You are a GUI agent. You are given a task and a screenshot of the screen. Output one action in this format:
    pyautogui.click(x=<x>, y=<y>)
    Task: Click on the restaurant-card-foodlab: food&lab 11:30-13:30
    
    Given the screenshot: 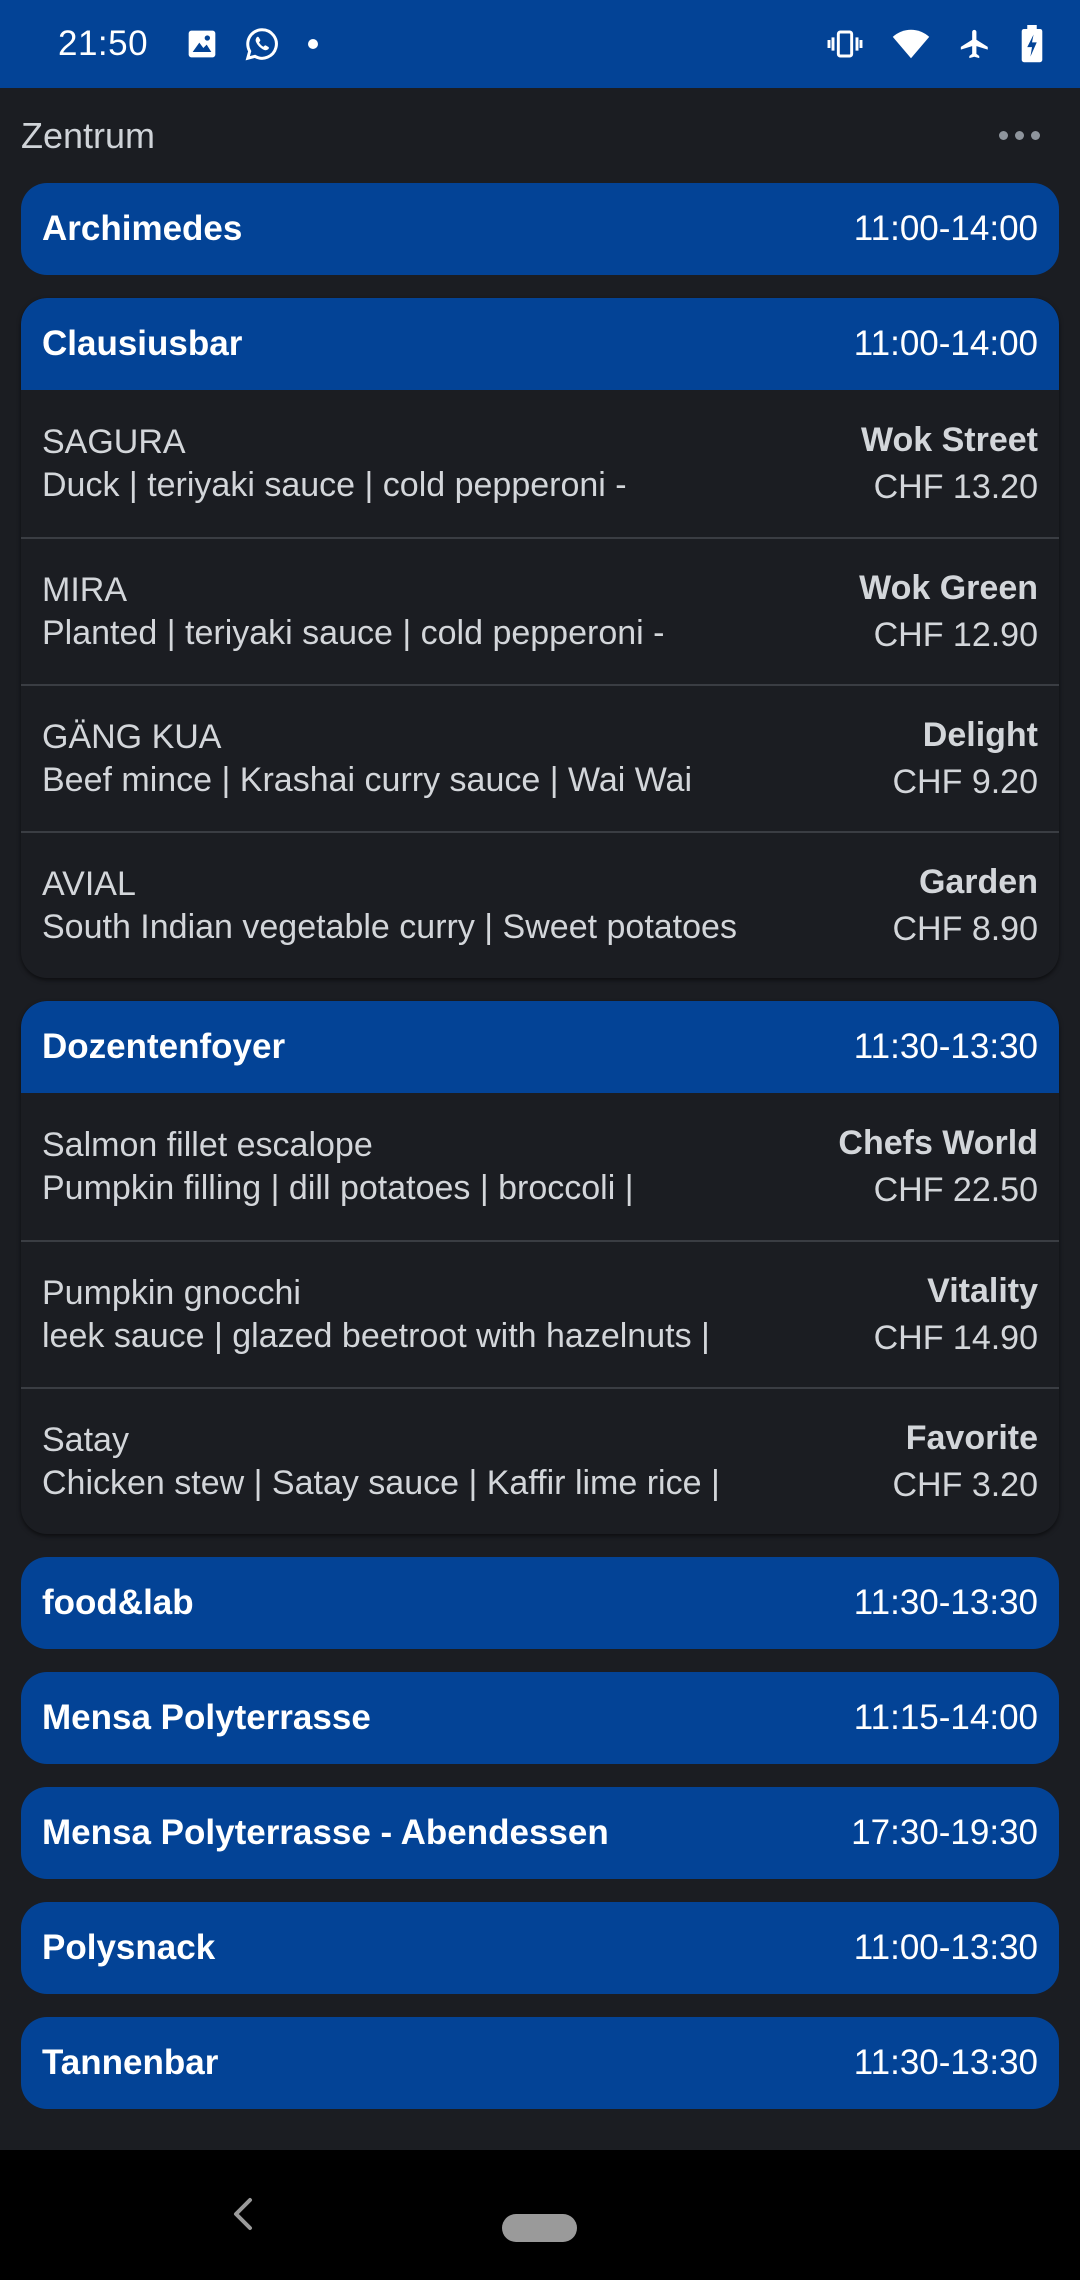 What is the action you would take?
    pyautogui.click(x=540, y=1603)
    